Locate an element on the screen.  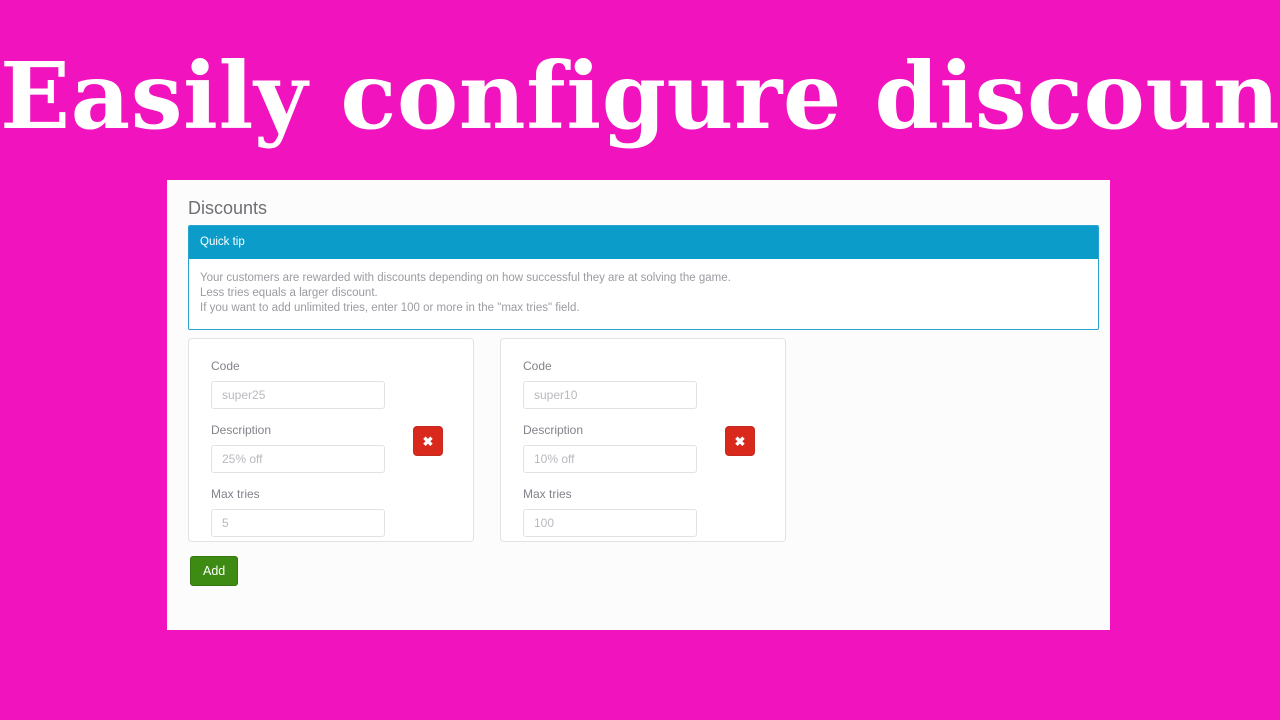
discount-cards-row: Code Description Max tries ✖ Code is located at coordinates (487, 440).